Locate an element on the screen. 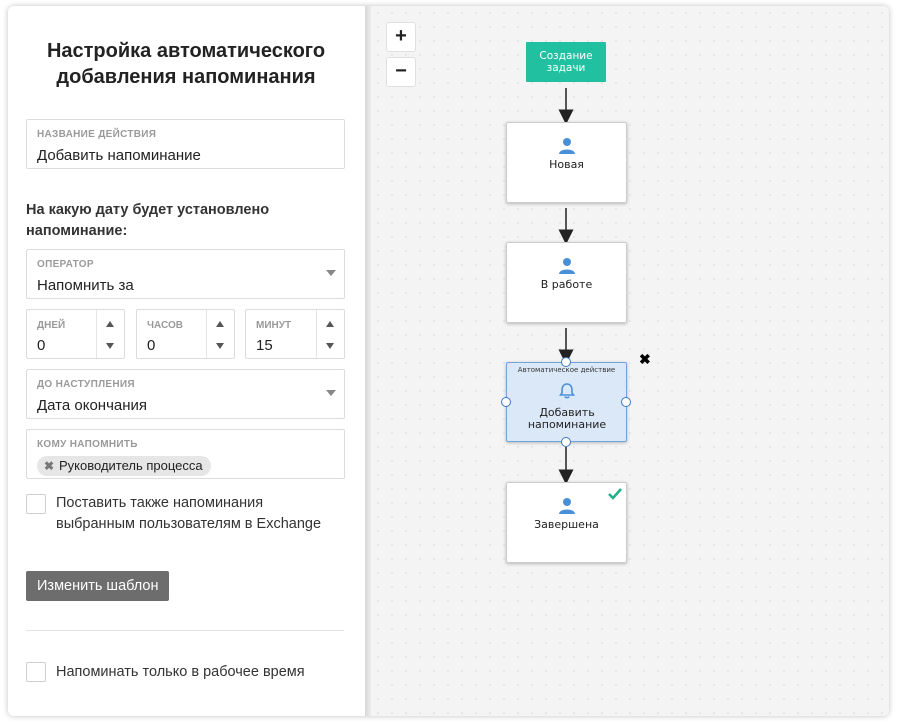  before-label: ДО НАСТУПЛЕНИЯ is located at coordinates (86, 384).